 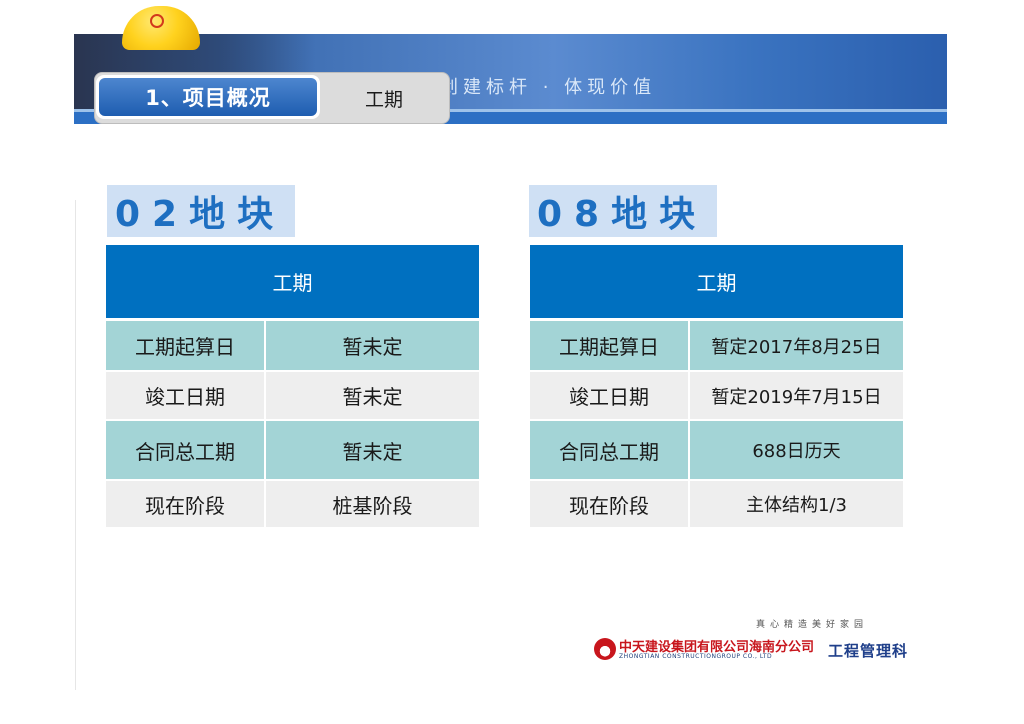 What do you see at coordinates (796, 504) in the screenshot?
I see `row-value: 主体结构1/3` at bounding box center [796, 504].